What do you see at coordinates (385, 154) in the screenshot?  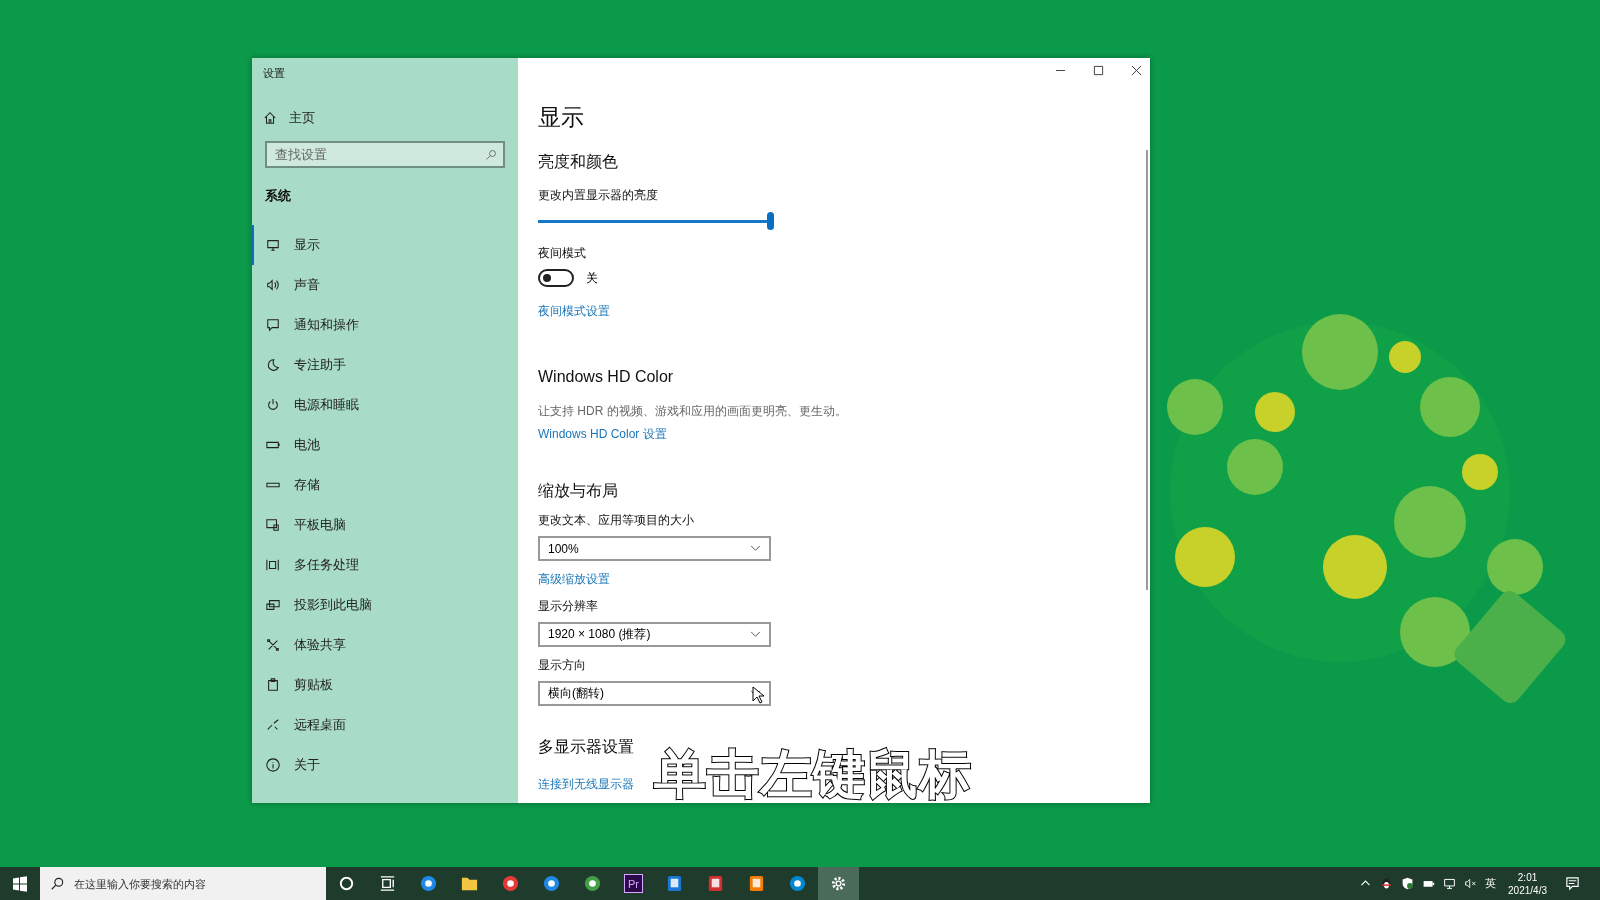 I see `search-field: 查找设置` at bounding box center [385, 154].